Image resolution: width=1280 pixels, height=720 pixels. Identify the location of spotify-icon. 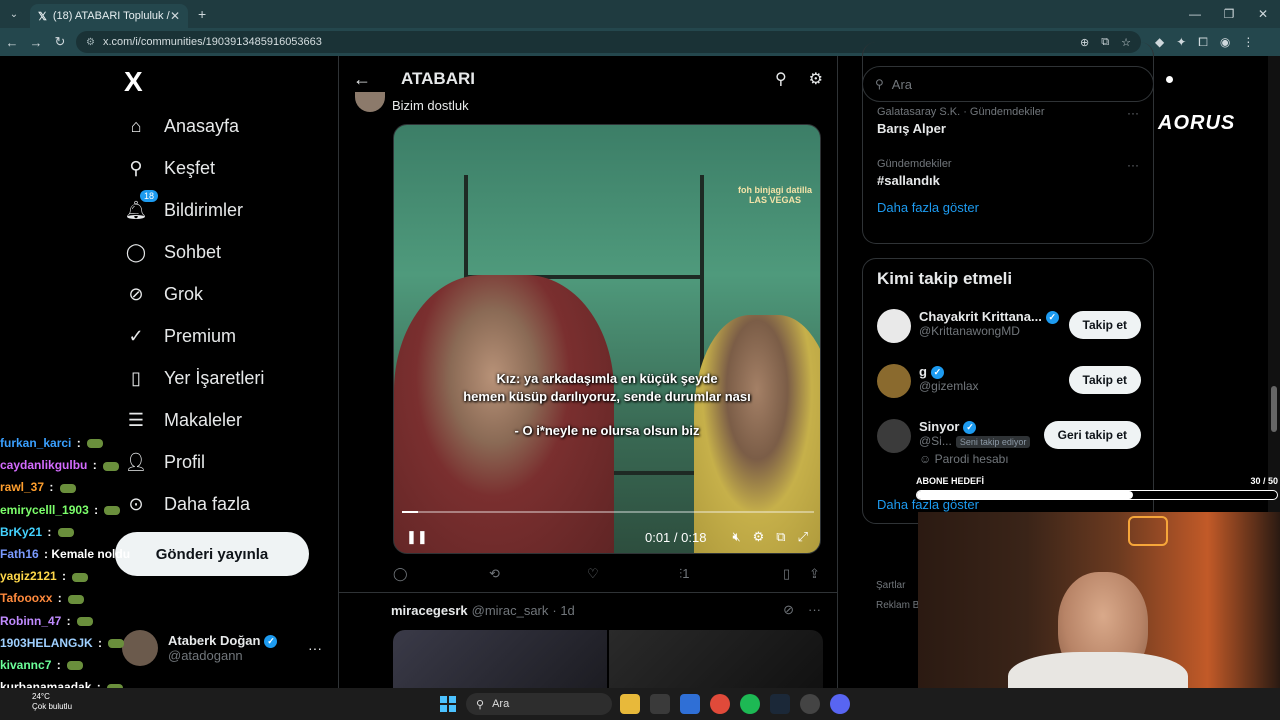
(750, 704).